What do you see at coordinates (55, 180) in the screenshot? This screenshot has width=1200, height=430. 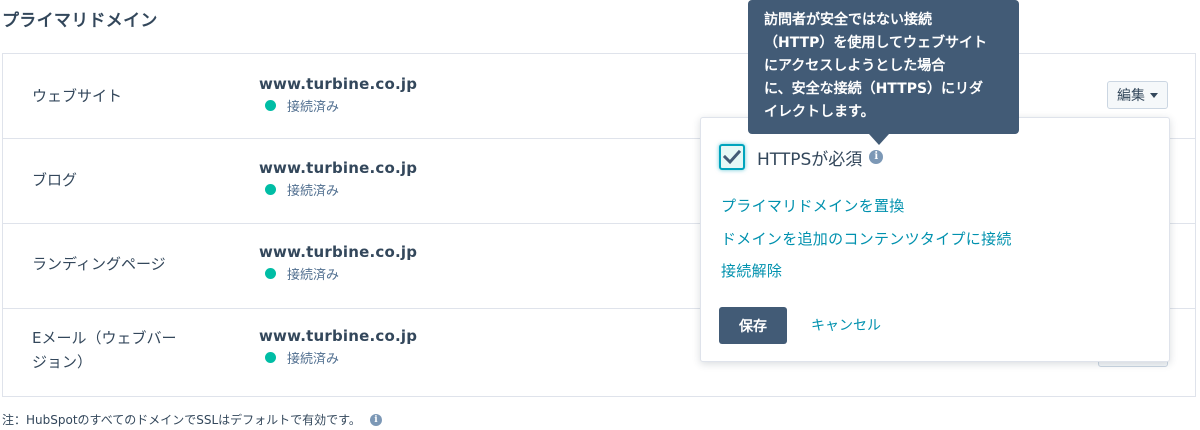 I see `row-label: ブログ` at bounding box center [55, 180].